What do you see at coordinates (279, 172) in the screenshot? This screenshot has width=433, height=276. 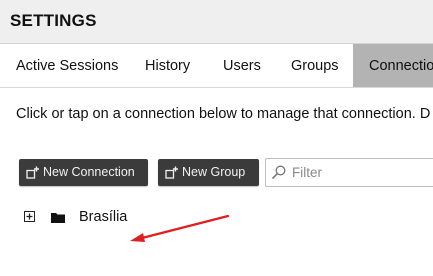 I see `search-icon` at bounding box center [279, 172].